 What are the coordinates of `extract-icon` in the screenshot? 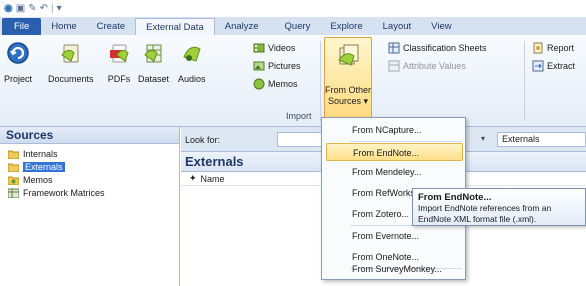 It's located at (538, 66).